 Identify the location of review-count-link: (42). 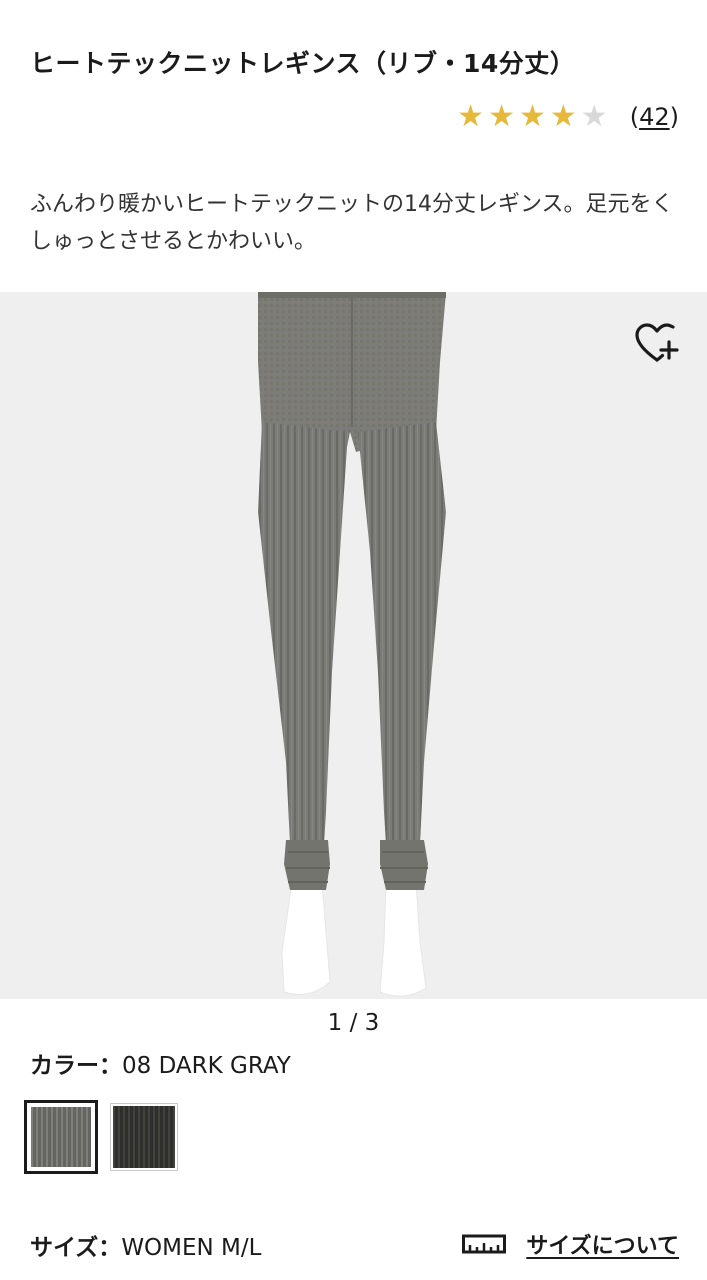
(654, 117).